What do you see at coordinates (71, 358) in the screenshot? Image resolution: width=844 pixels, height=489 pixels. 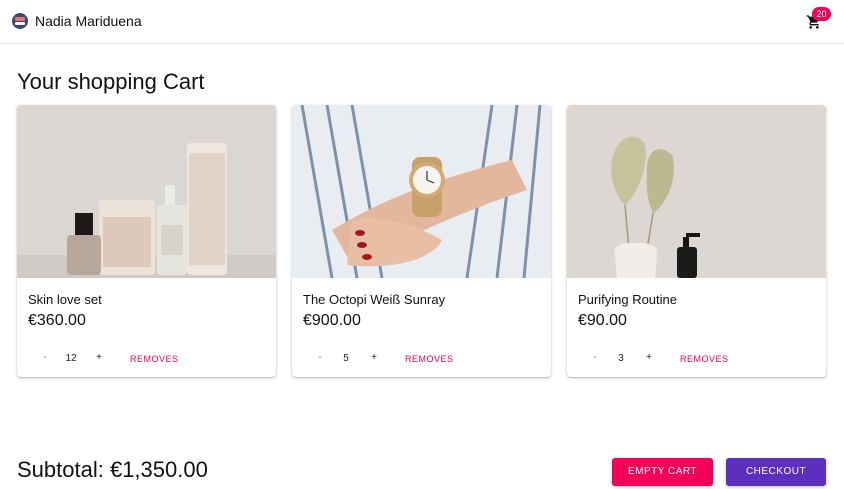 I see `quantity-value: 12` at bounding box center [71, 358].